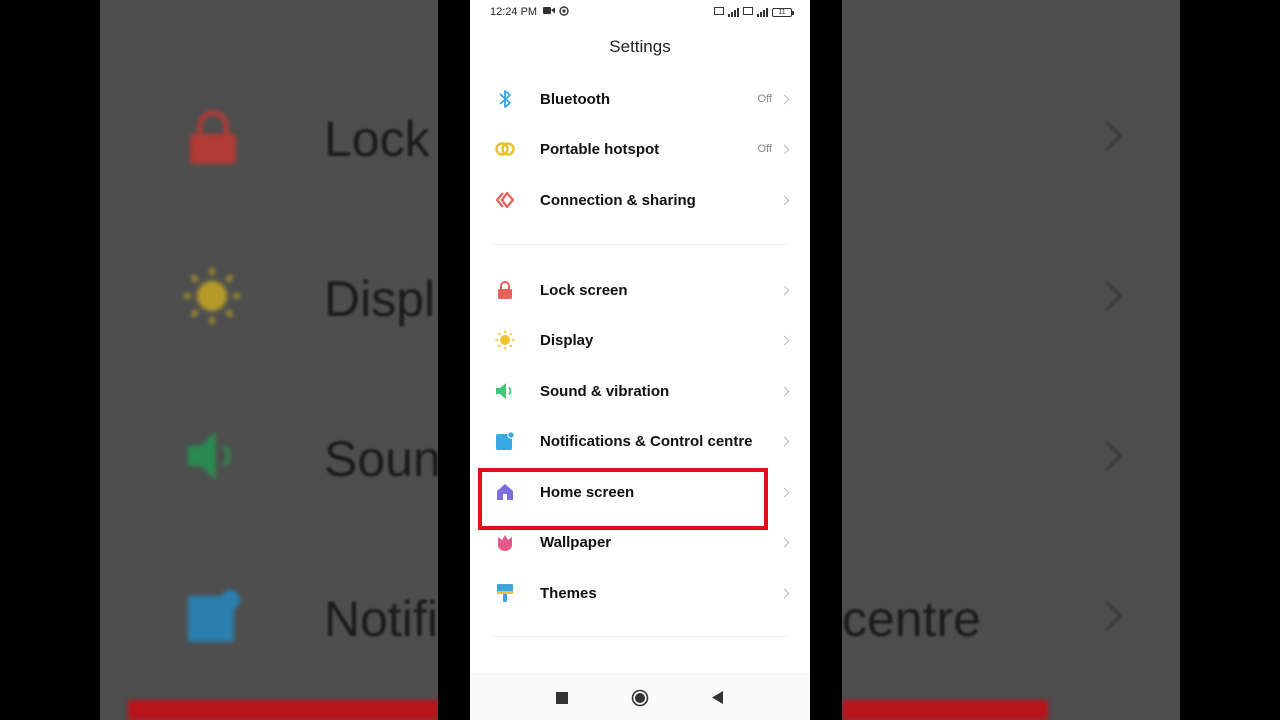 Image resolution: width=1280 pixels, height=720 pixels. Describe the element at coordinates (618, 200) in the screenshot. I see `settings-item-label: Connection & sharing` at that location.